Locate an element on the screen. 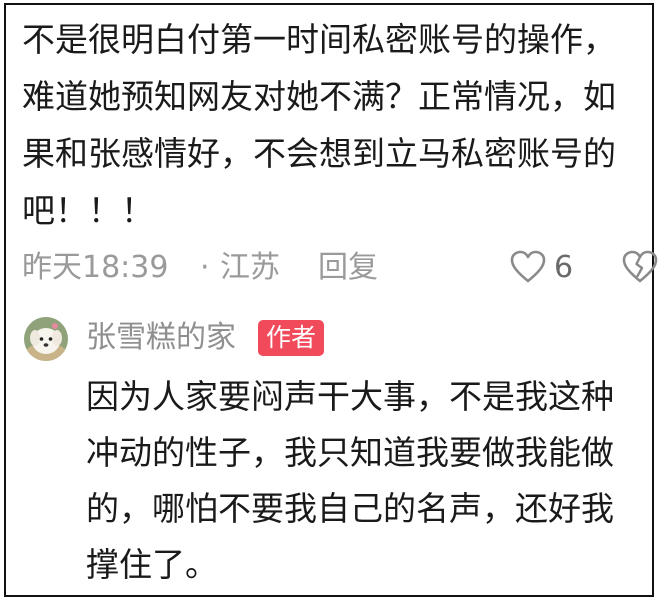 The width and height of the screenshot is (660, 602). comment-location: 江苏 is located at coordinates (250, 267).